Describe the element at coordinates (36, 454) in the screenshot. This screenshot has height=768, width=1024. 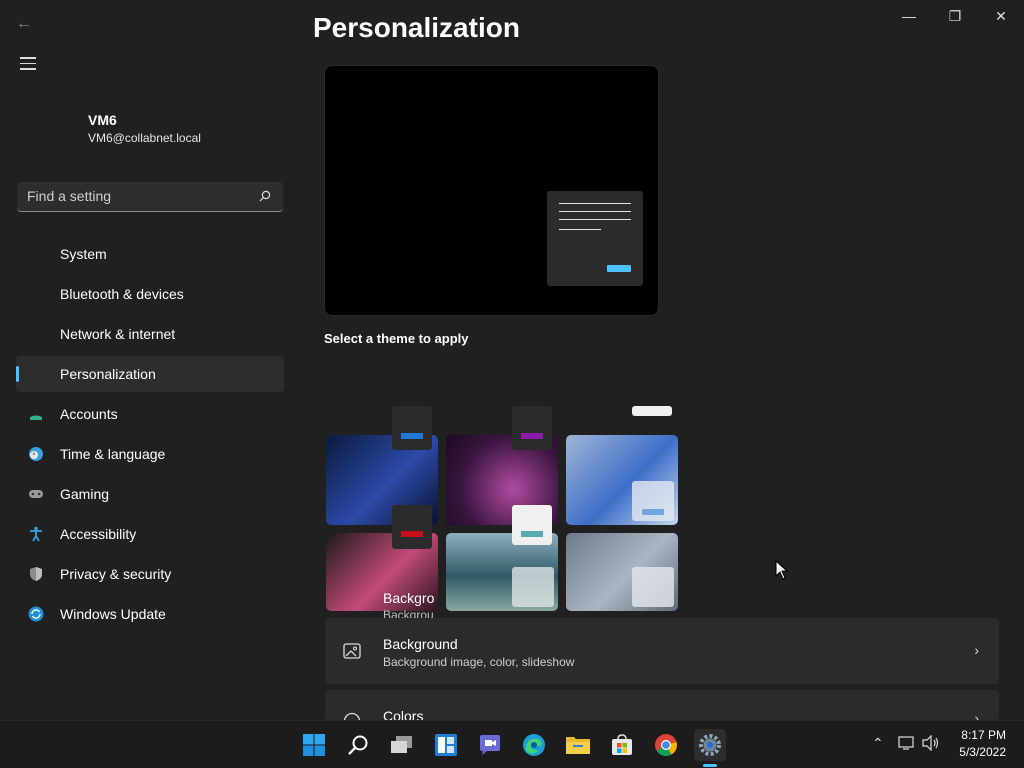
I see `clock-globe-icon` at that location.